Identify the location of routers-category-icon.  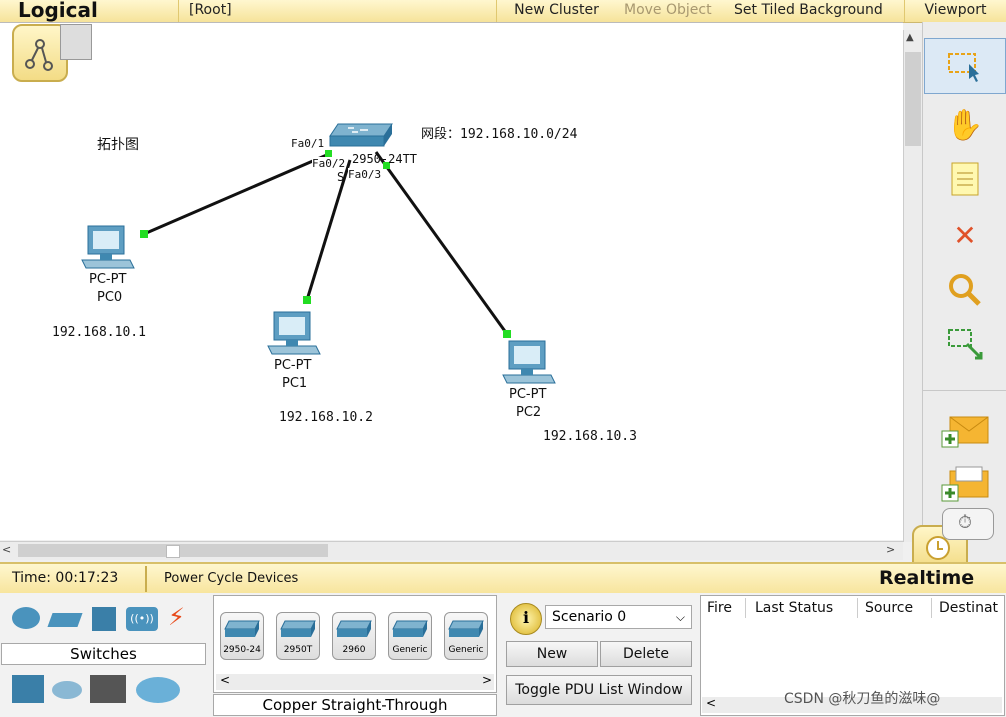
(26, 618).